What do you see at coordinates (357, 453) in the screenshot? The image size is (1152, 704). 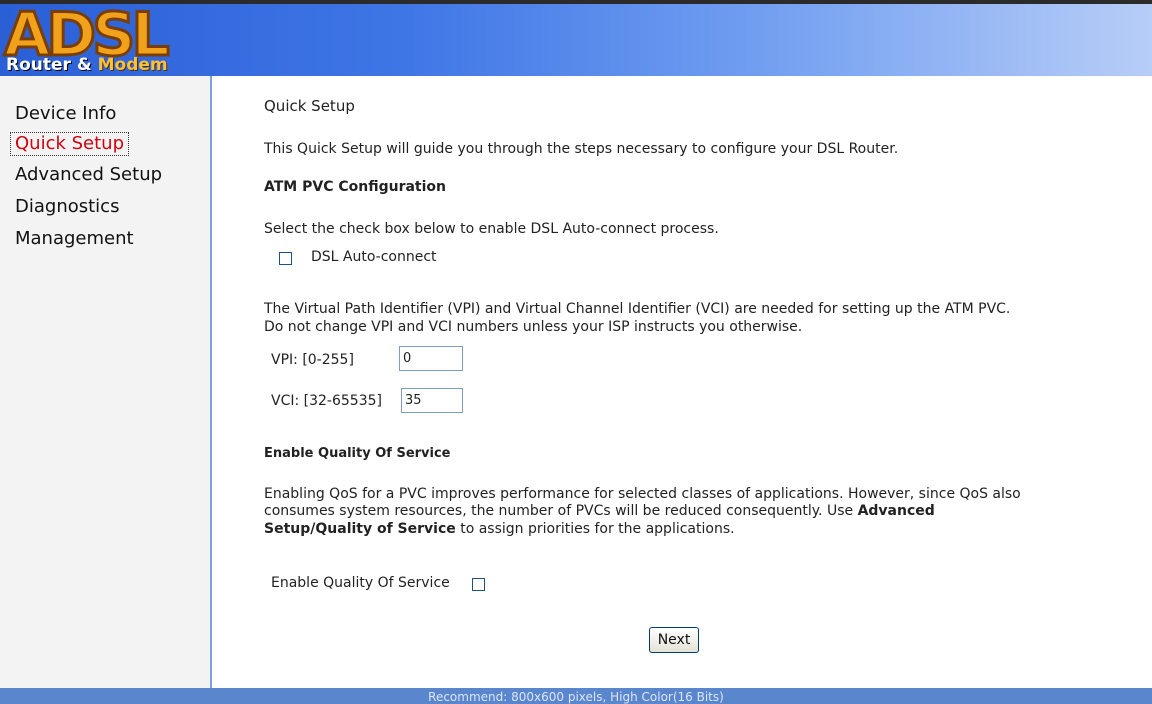 I see `qos-heading: Enable Quality Of Service` at bounding box center [357, 453].